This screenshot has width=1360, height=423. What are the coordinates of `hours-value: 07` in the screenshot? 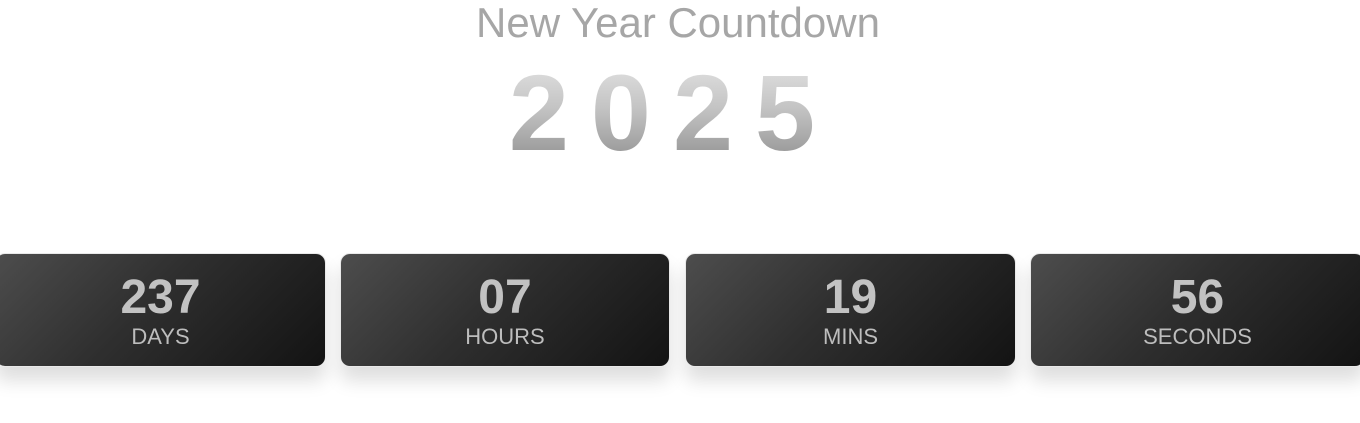 It's located at (505, 297).